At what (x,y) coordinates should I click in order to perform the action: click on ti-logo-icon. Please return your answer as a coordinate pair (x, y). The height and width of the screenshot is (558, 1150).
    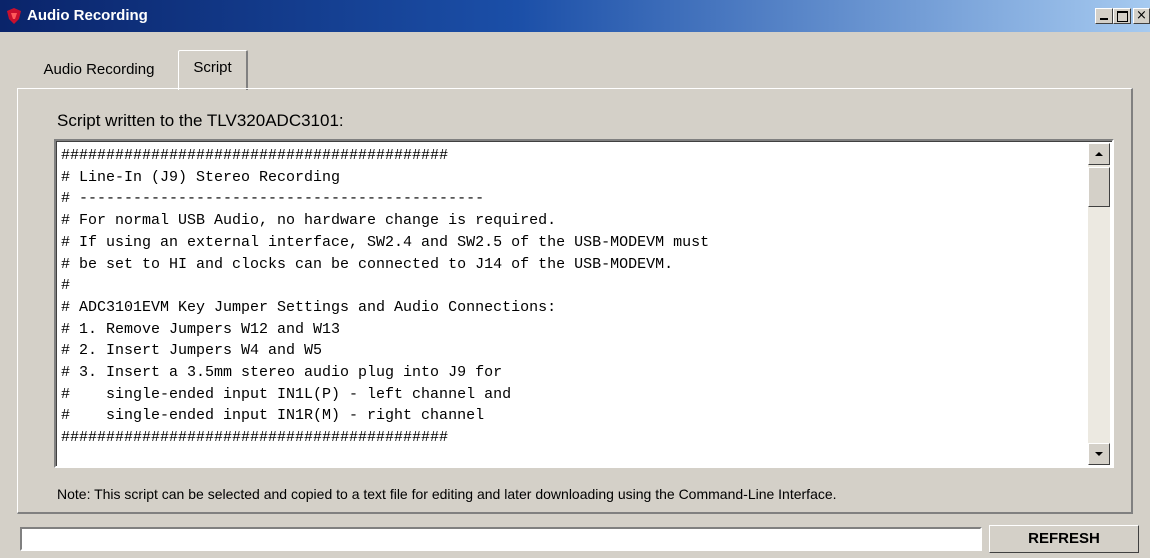
    Looking at the image, I should click on (14, 16).